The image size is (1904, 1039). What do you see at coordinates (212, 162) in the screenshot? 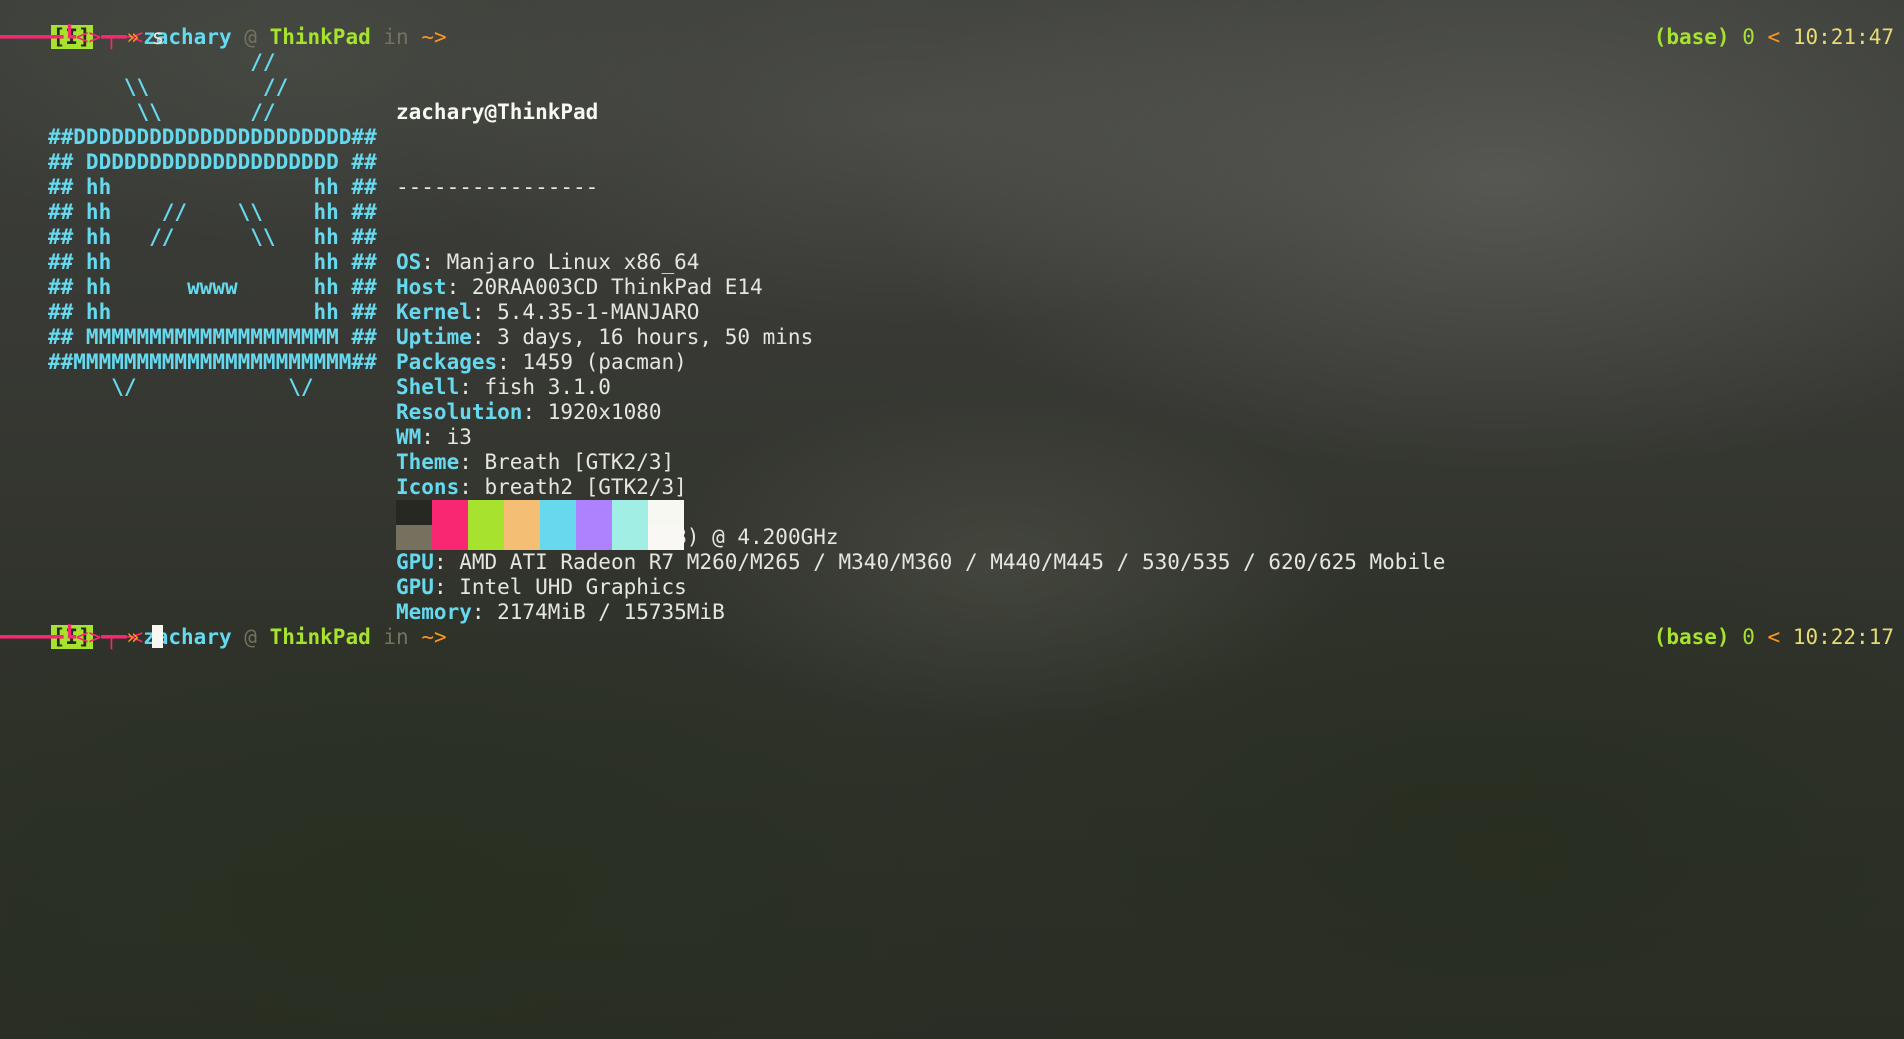
I see `logo-line: ## DDDDDDDDDDDDDDDDDDDD ##` at bounding box center [212, 162].